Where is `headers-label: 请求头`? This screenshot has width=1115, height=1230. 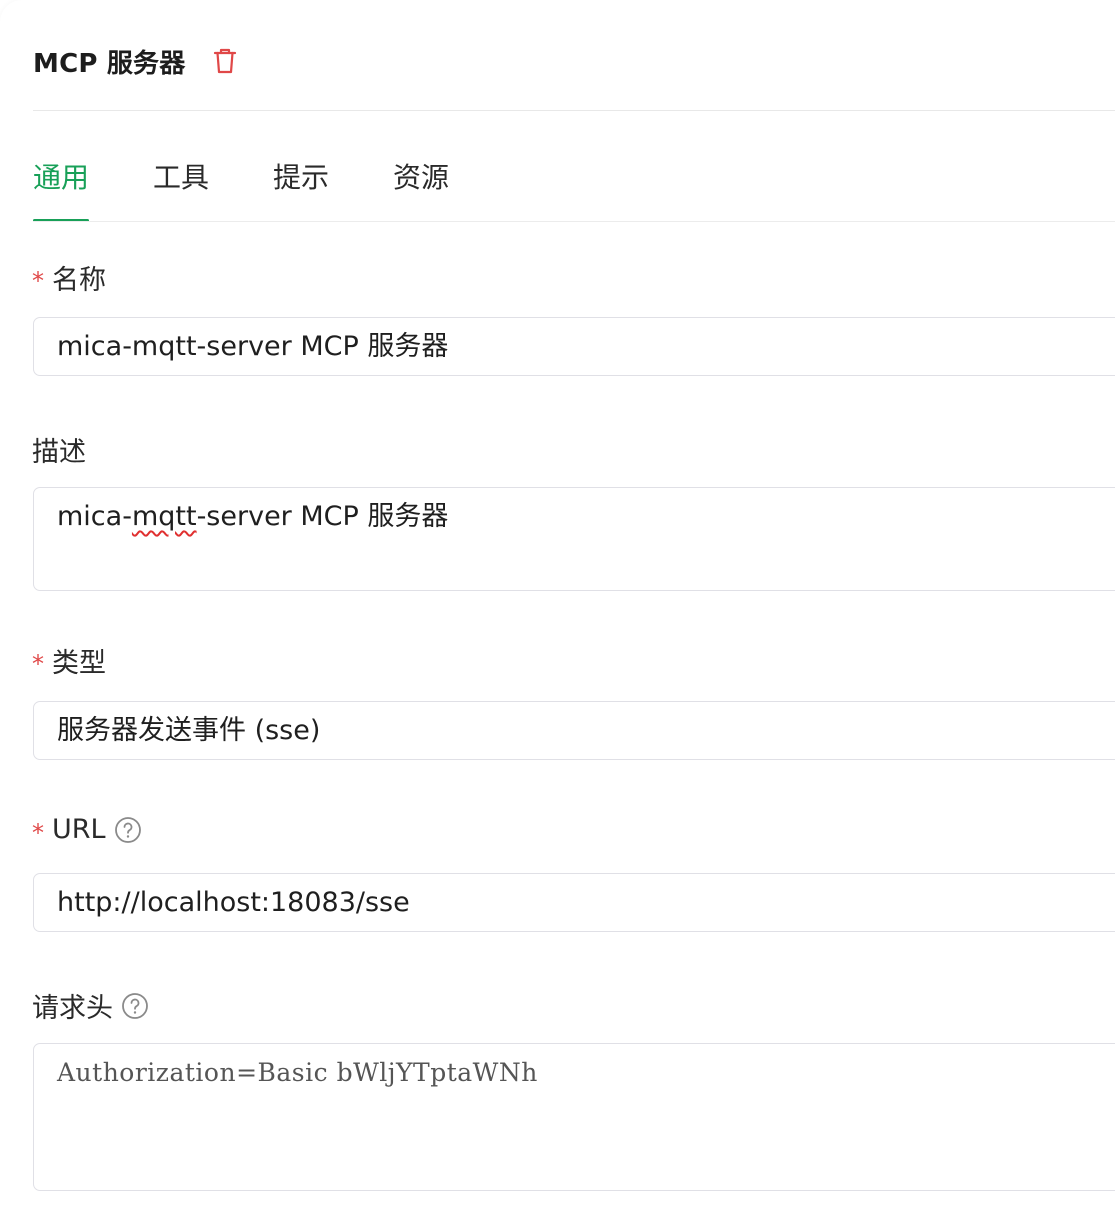
headers-label: 请求头 is located at coordinates (90, 1005).